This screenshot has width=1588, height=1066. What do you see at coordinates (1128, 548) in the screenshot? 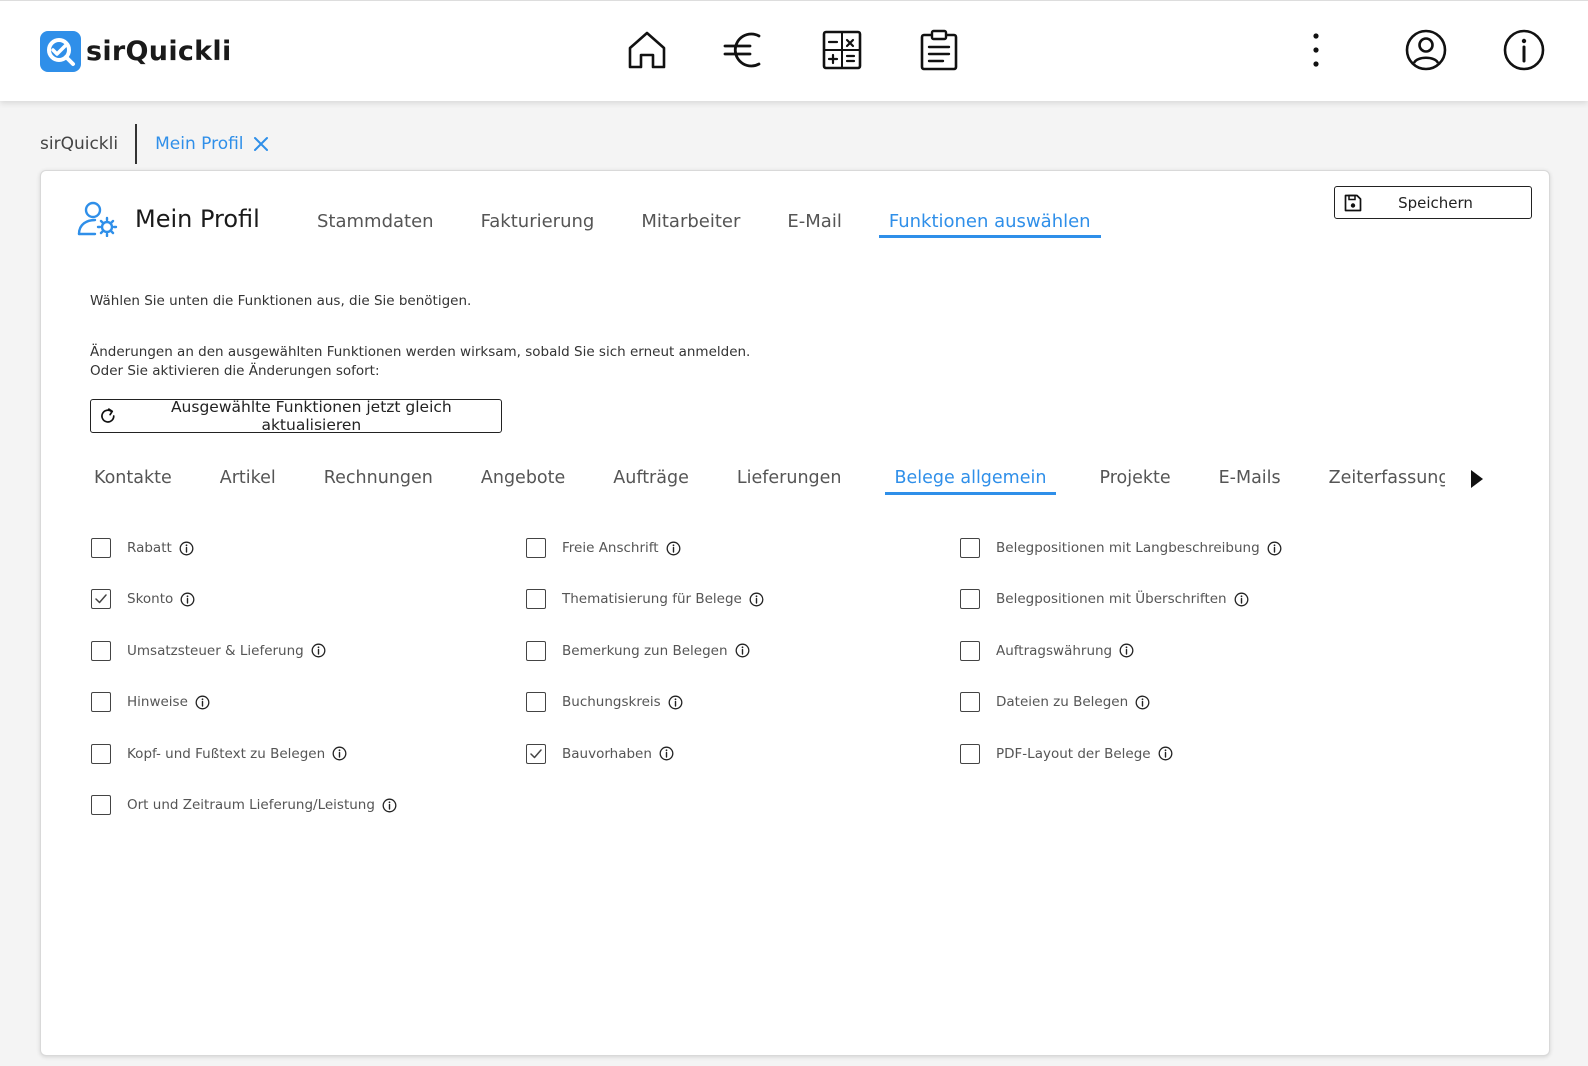
I see `function-label: Belegpositionen mit Langbeschreibung` at bounding box center [1128, 548].